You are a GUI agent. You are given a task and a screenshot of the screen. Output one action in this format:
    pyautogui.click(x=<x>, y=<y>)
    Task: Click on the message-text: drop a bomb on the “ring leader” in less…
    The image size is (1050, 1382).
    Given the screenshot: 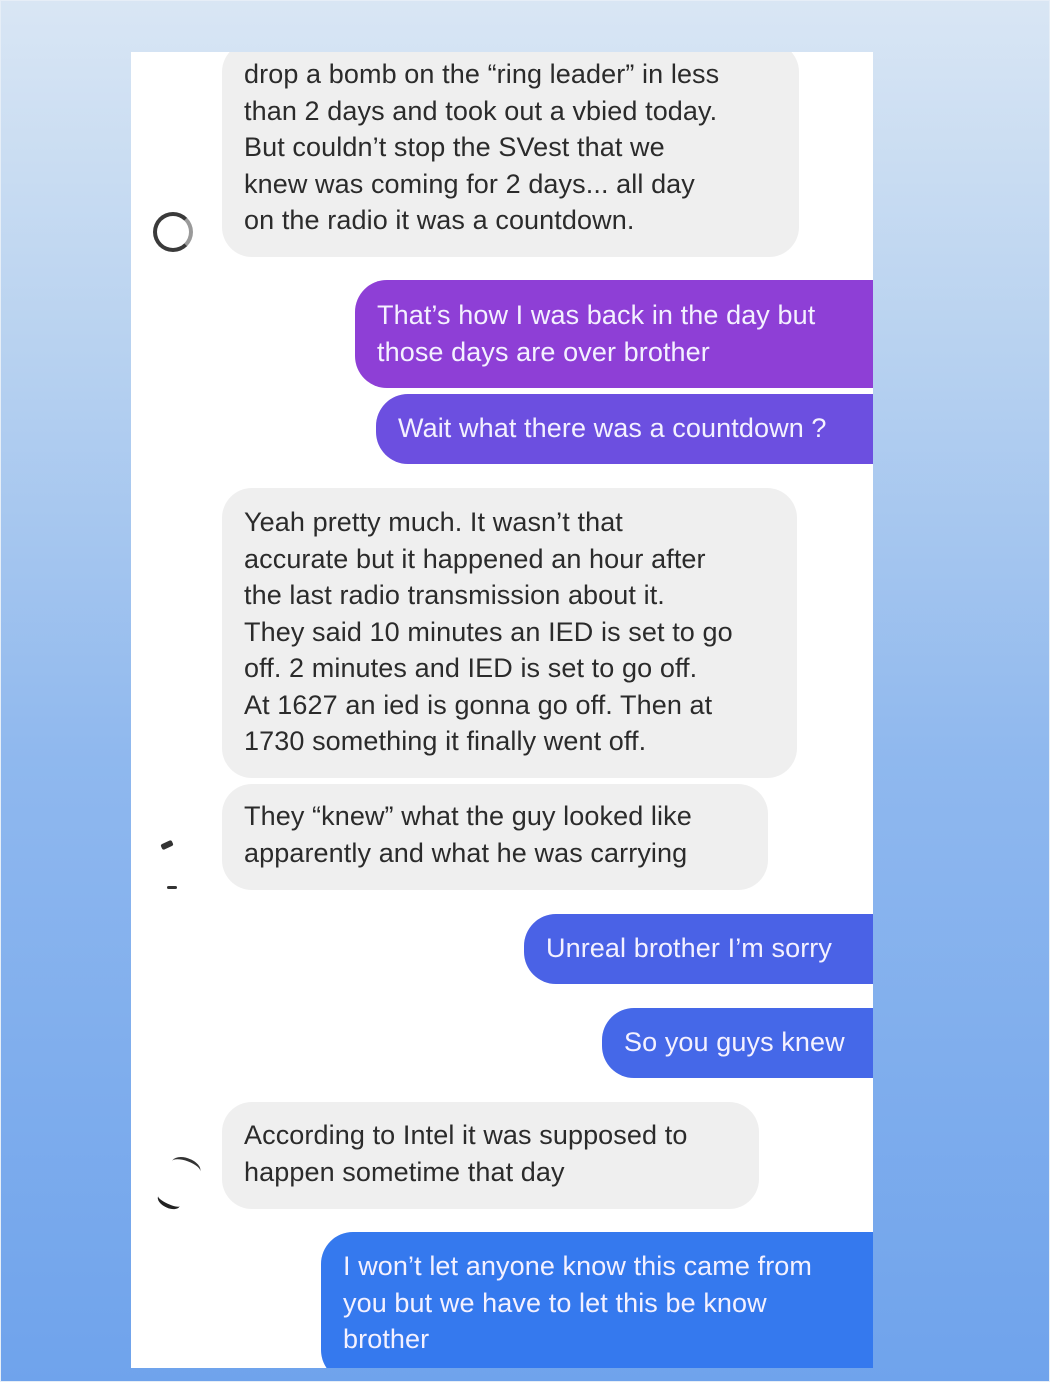 What is the action you would take?
    pyautogui.click(x=482, y=147)
    